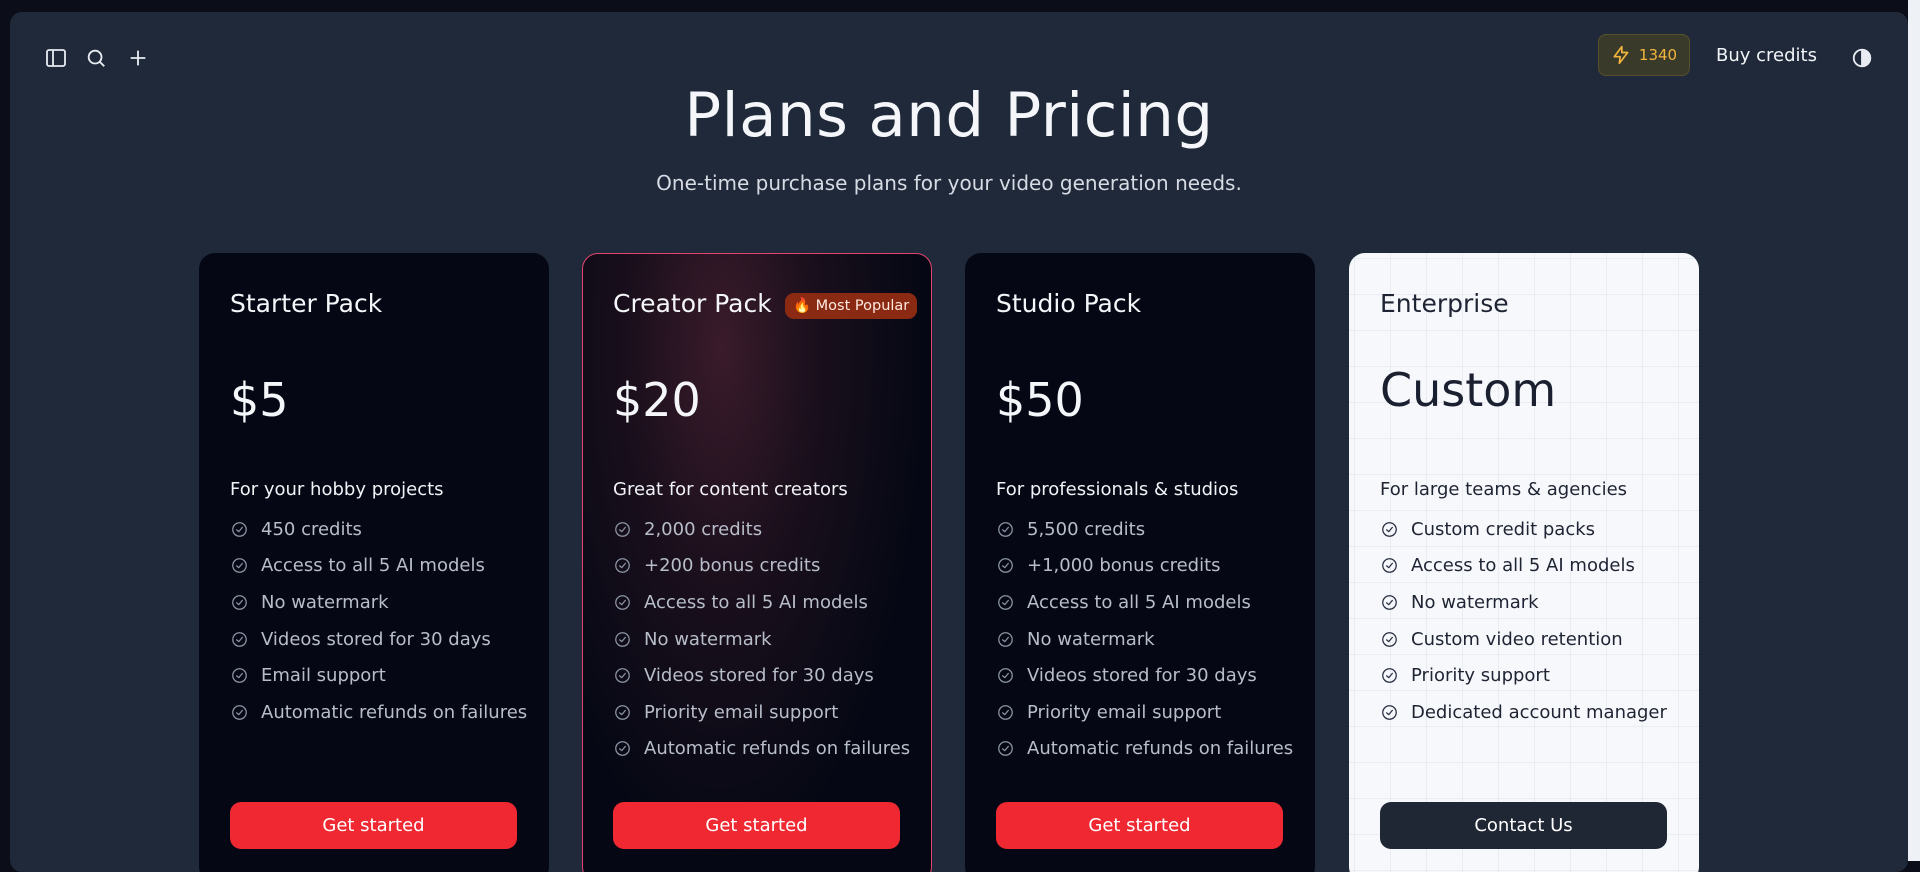 Image resolution: width=1920 pixels, height=872 pixels. What do you see at coordinates (1086, 529) in the screenshot?
I see `feature-label: 5,500 credits` at bounding box center [1086, 529].